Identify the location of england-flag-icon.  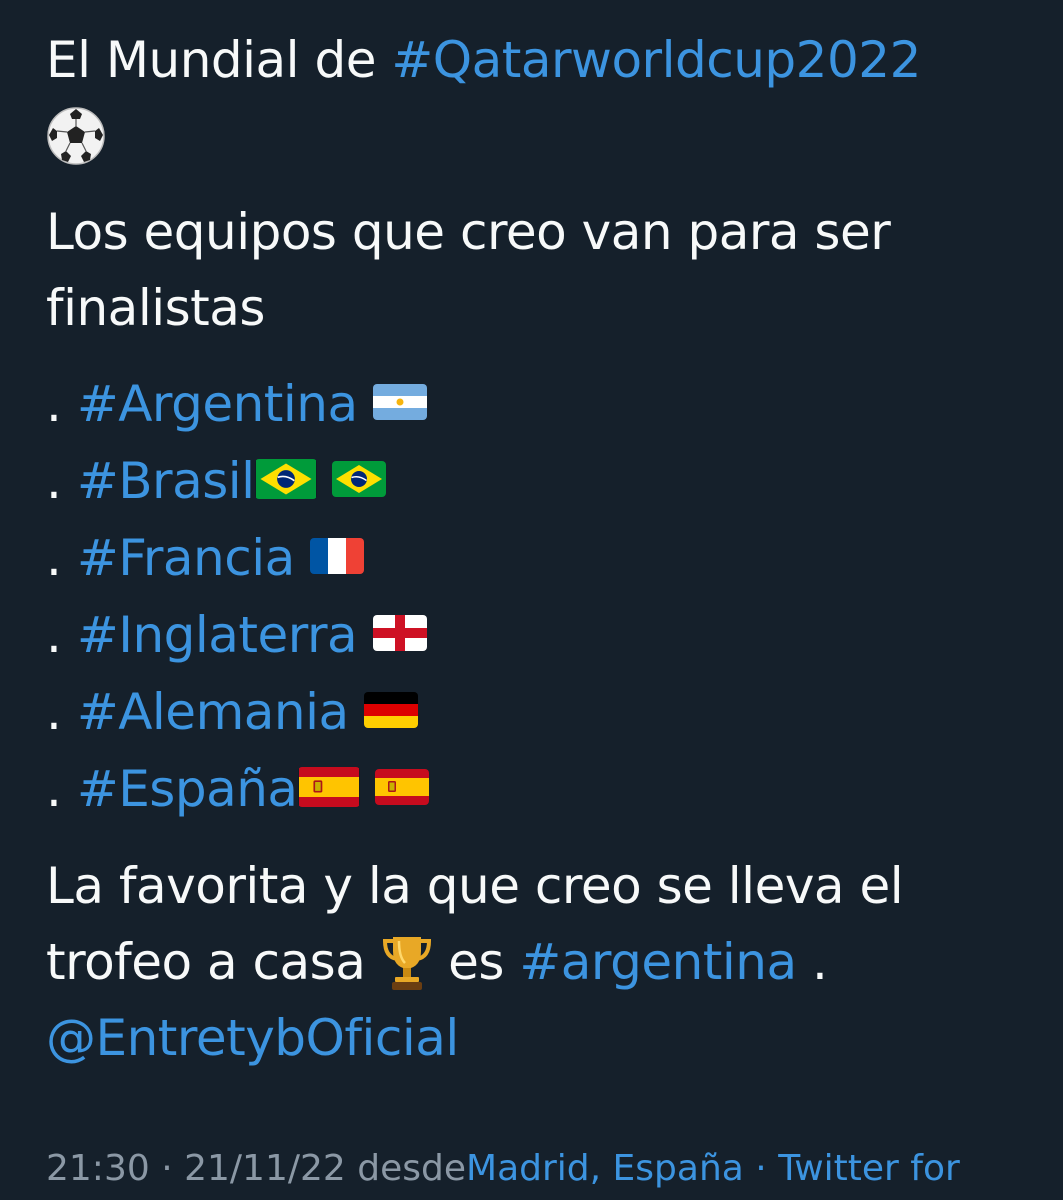
(399, 632).